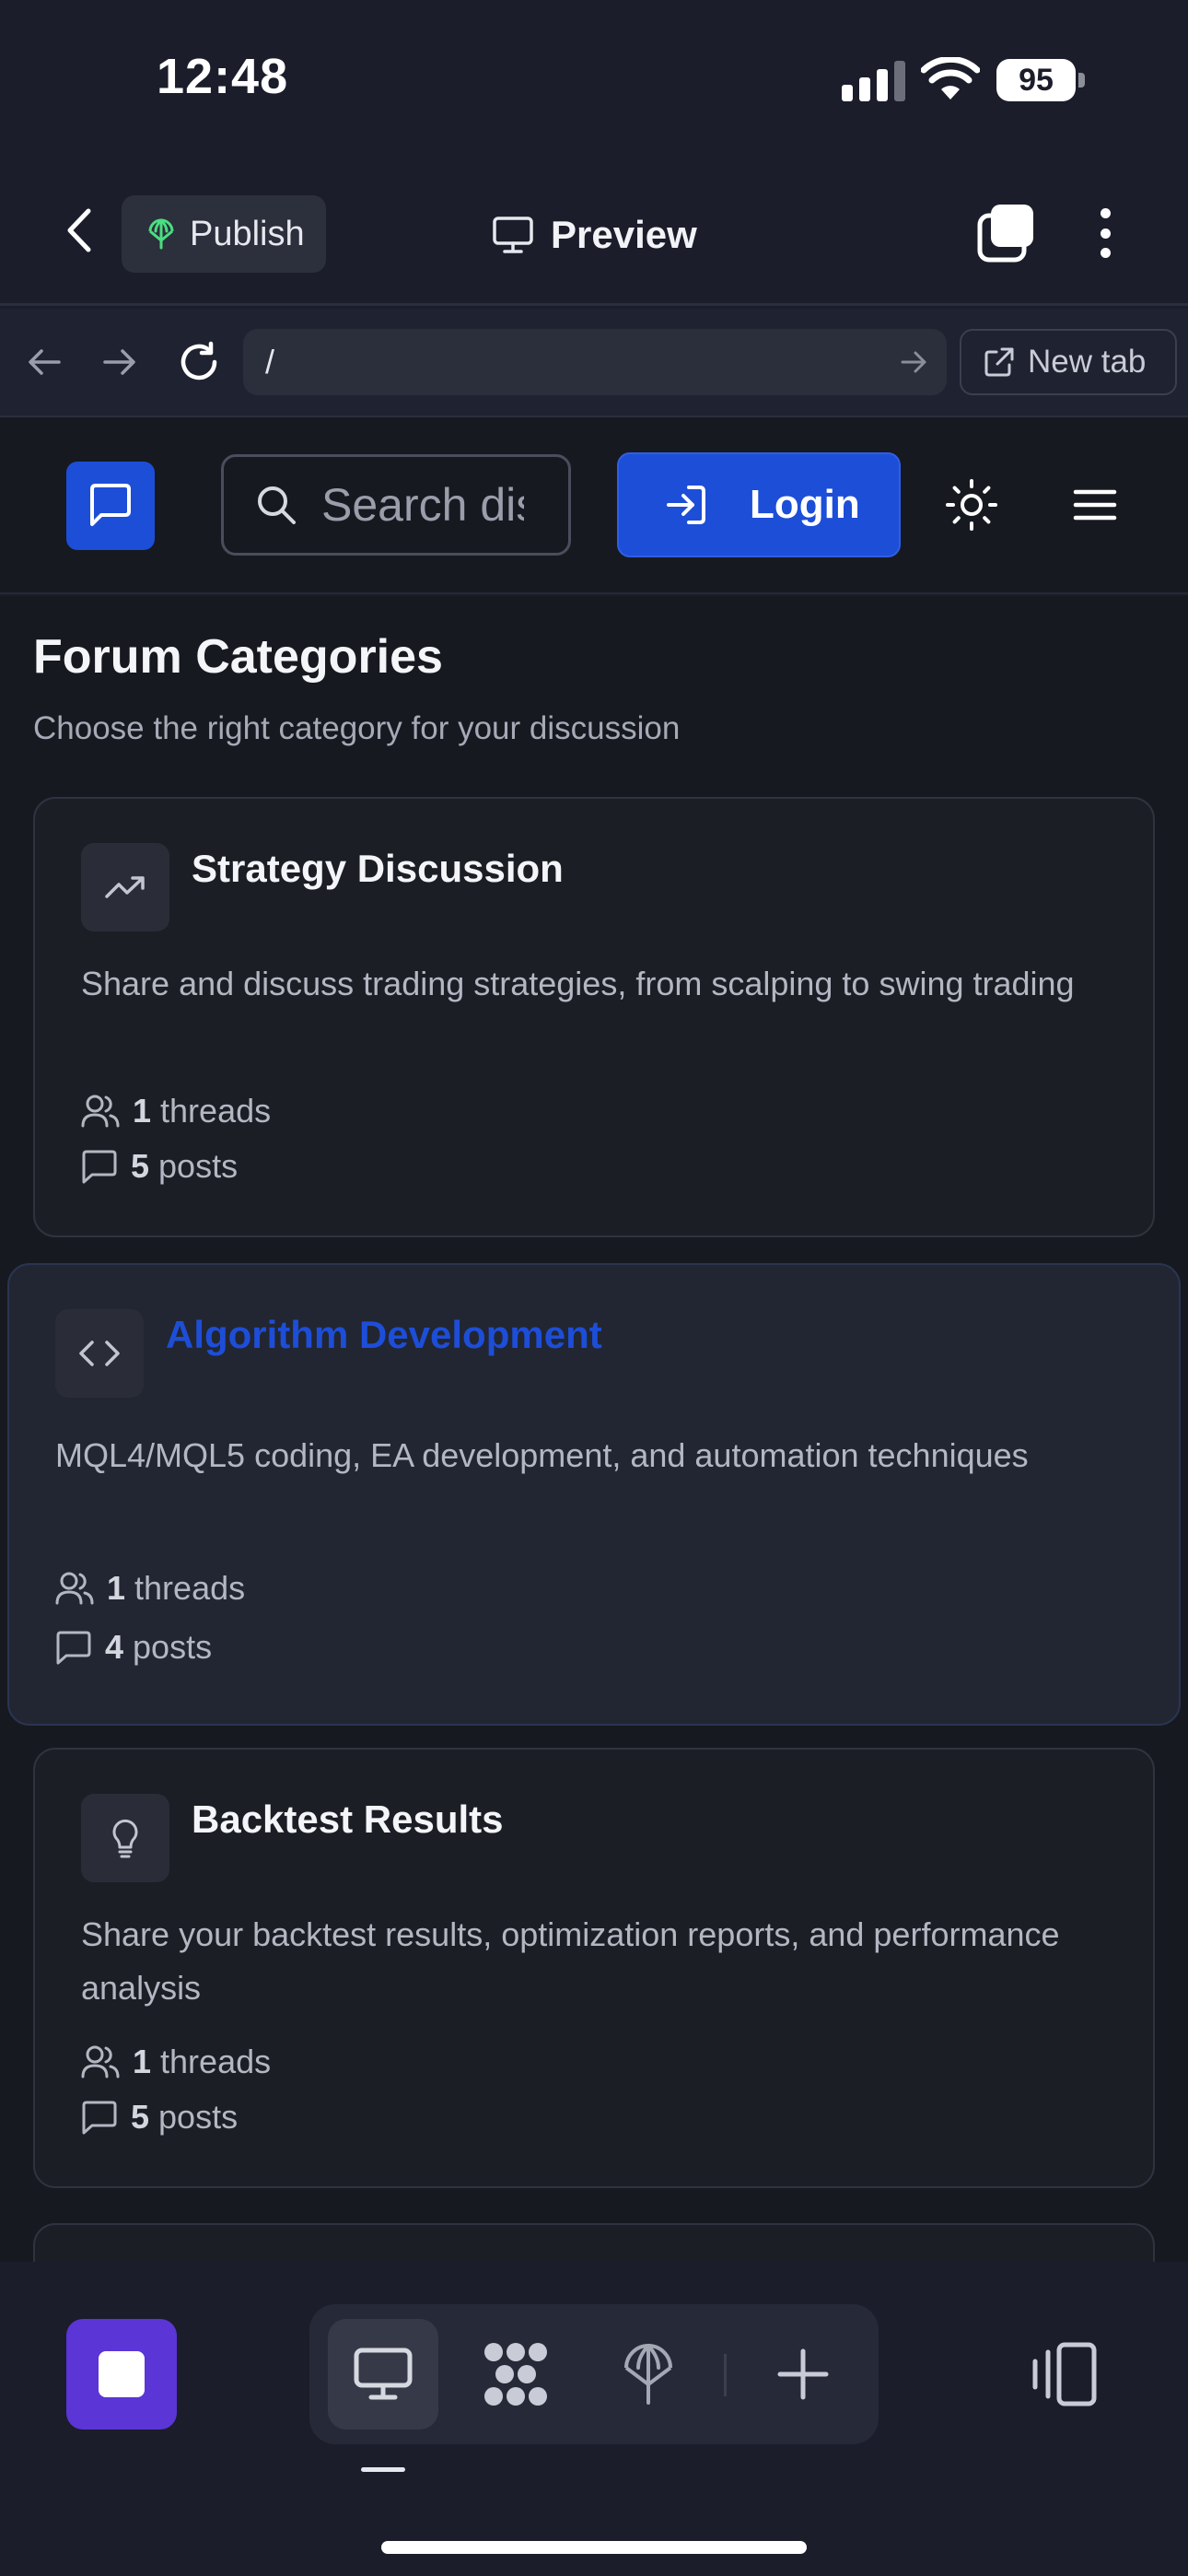 The width and height of the screenshot is (1188, 2576). What do you see at coordinates (1095, 505) in the screenshot?
I see `hamburger-menu-icon` at bounding box center [1095, 505].